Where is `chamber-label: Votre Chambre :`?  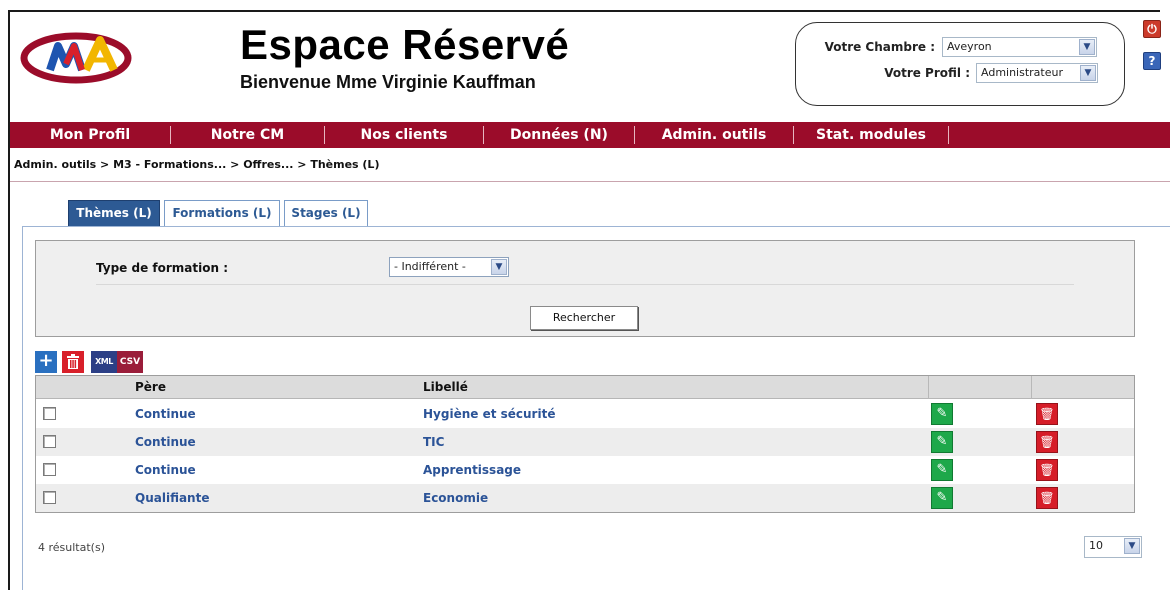 chamber-label: Votre Chambre : is located at coordinates (879, 47).